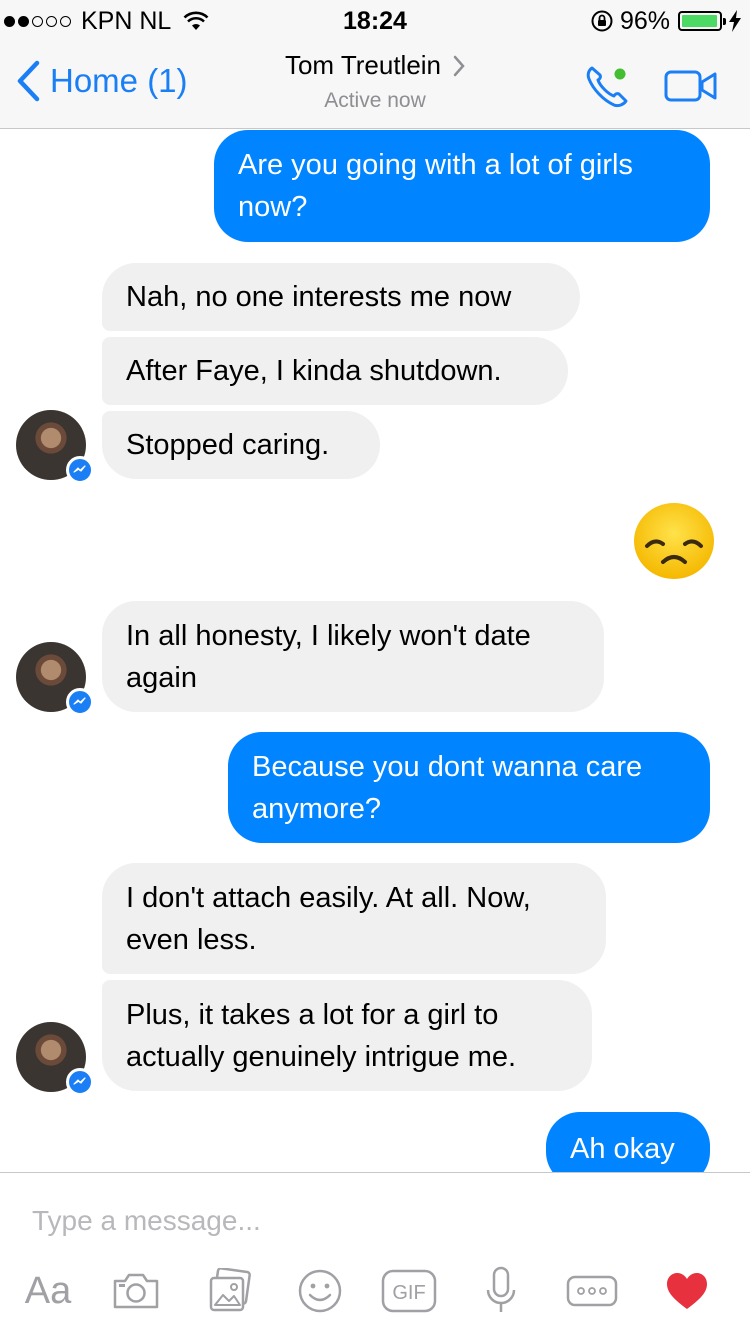 The width and height of the screenshot is (750, 1334). I want to click on message-bubble-outgoing: Ah okay, so click(628, 1142).